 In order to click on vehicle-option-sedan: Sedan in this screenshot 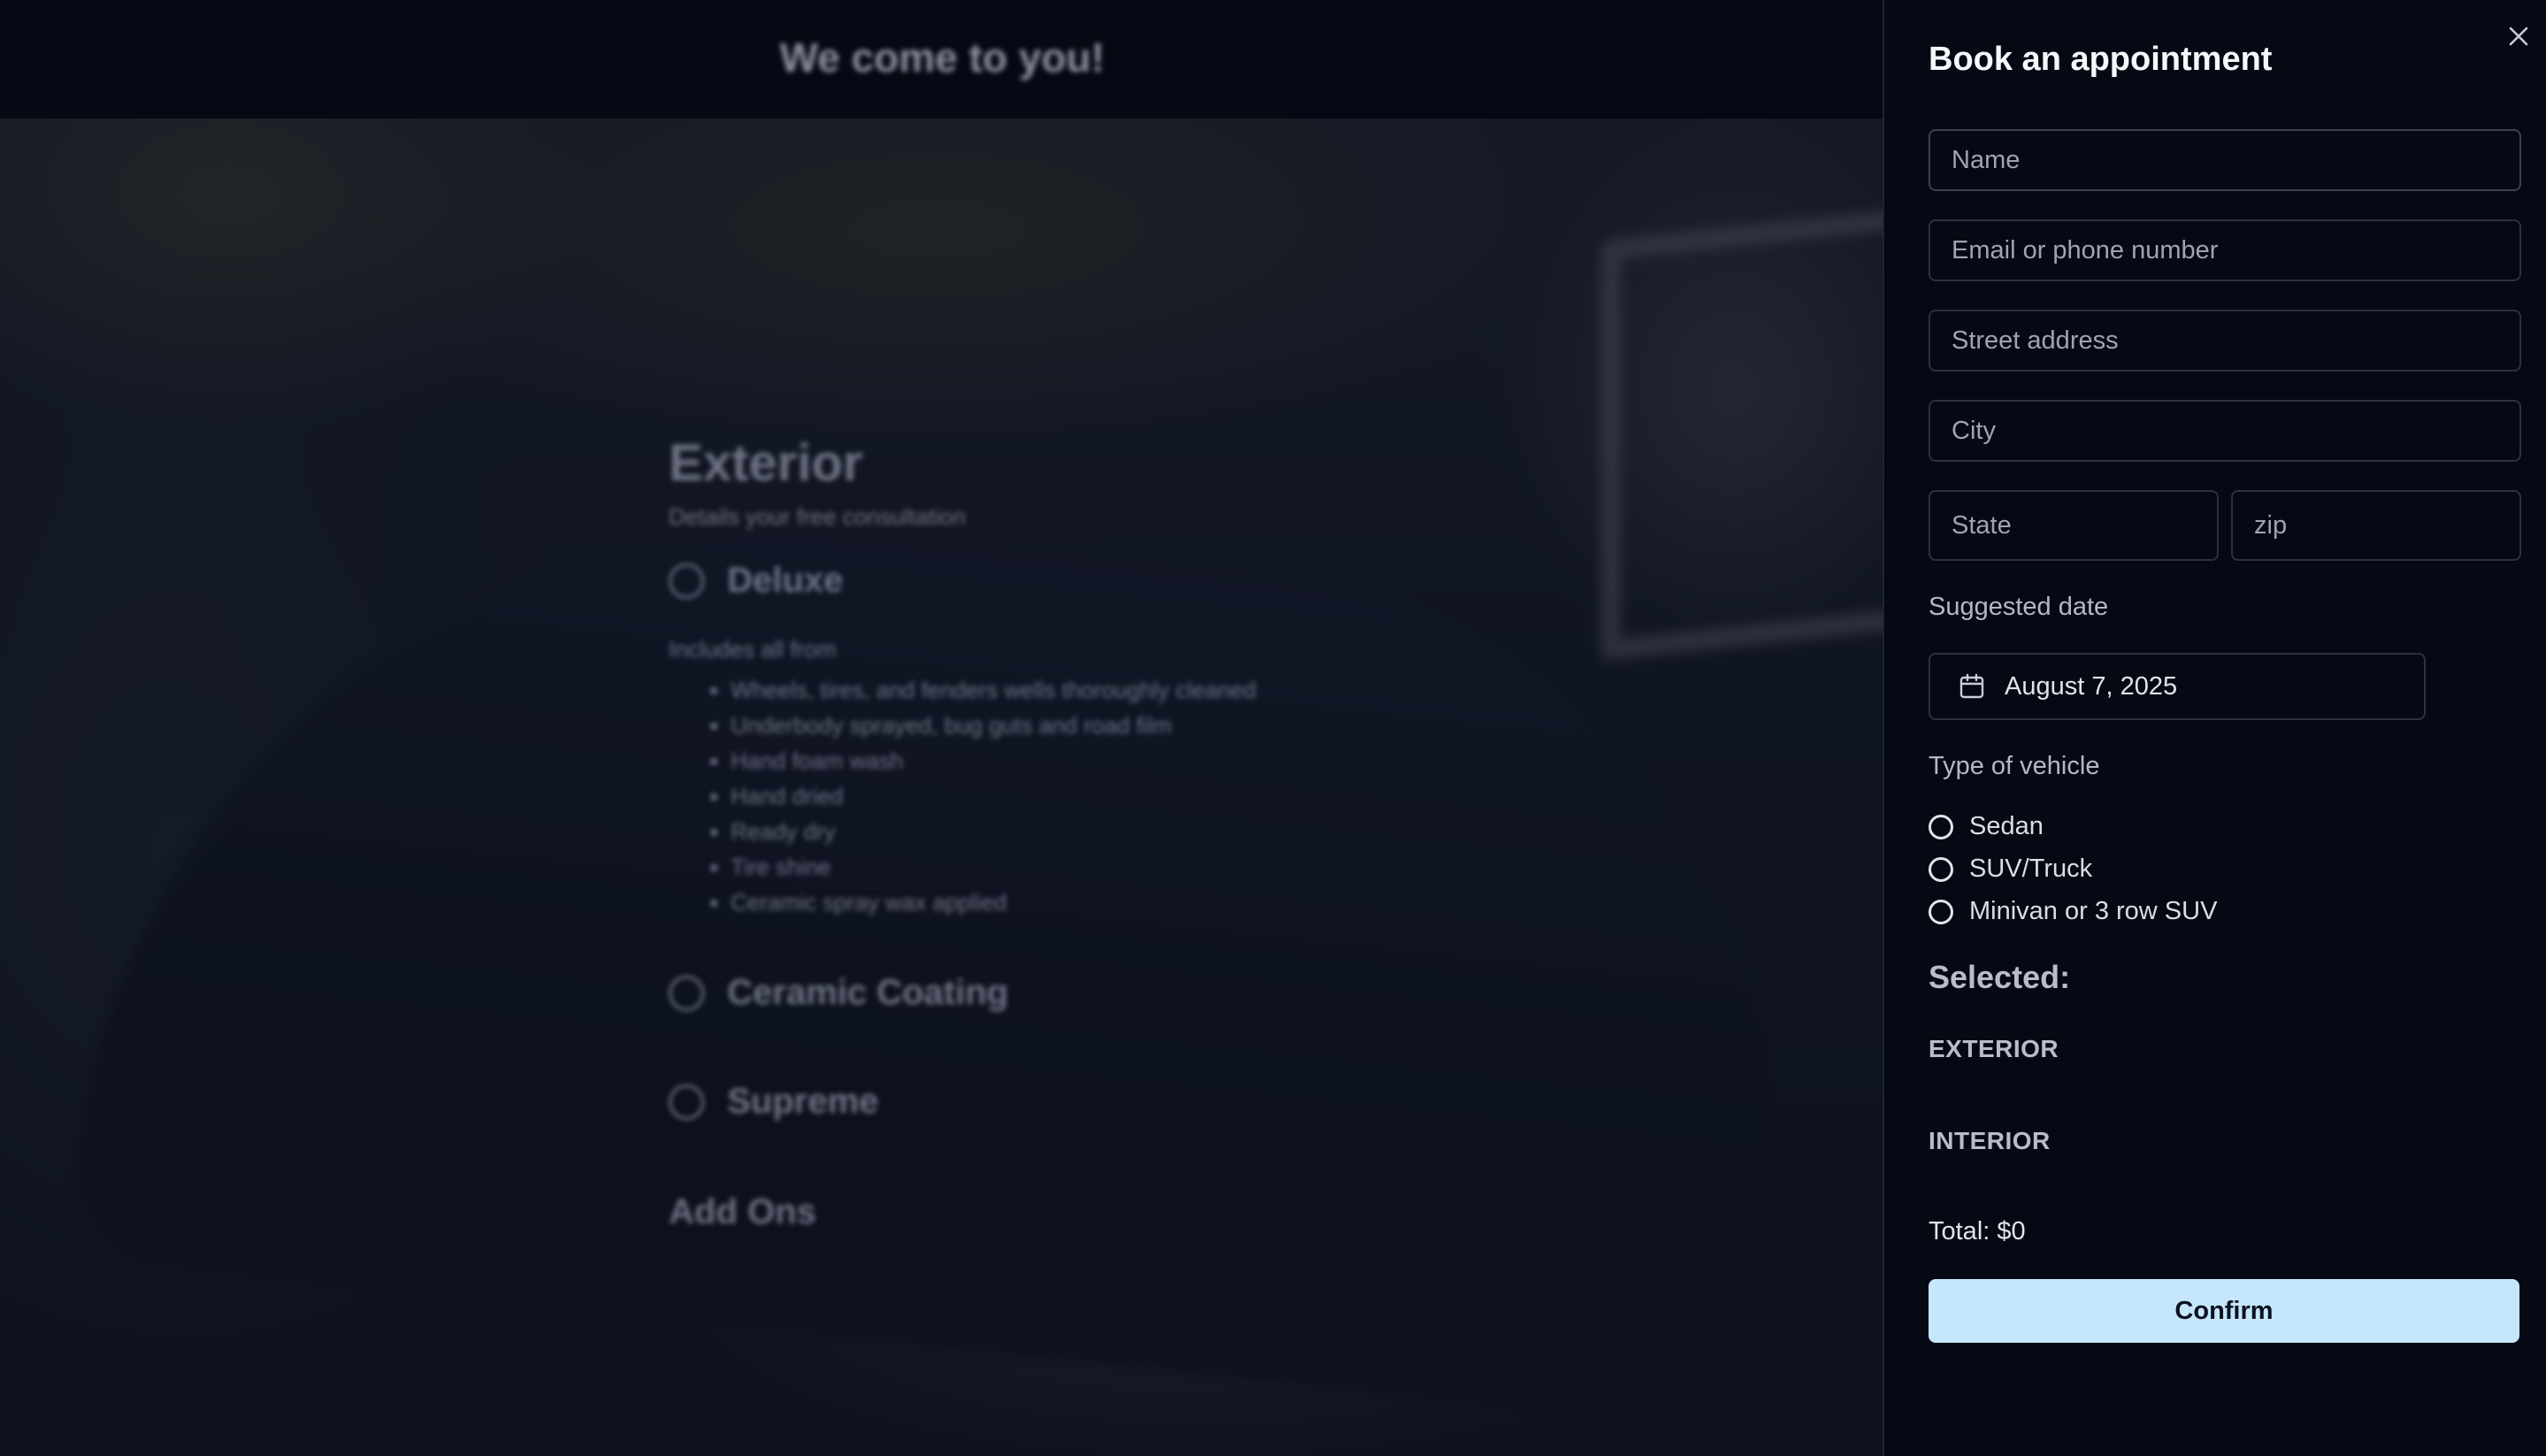, I will do `click(1986, 826)`.